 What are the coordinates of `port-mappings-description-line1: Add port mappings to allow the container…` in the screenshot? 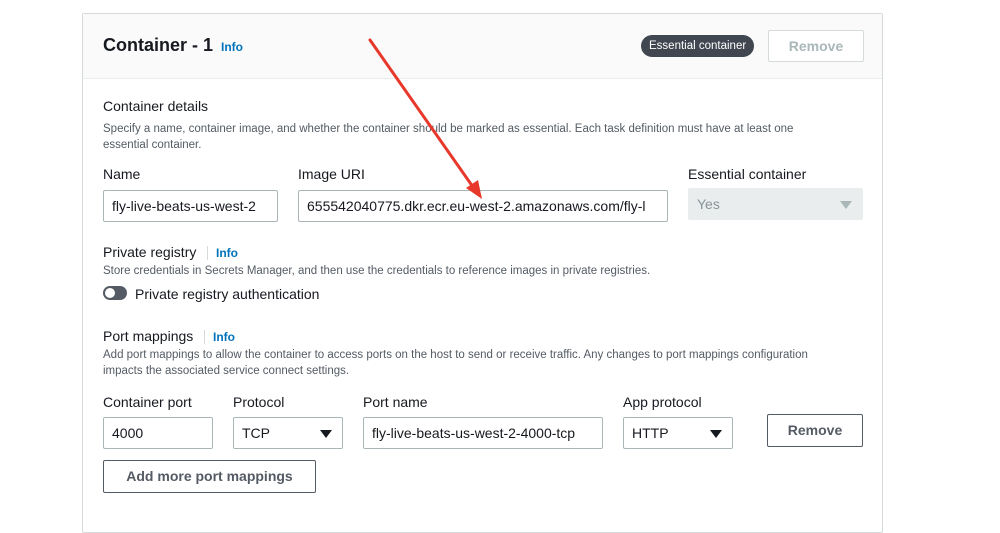 It's located at (455, 355).